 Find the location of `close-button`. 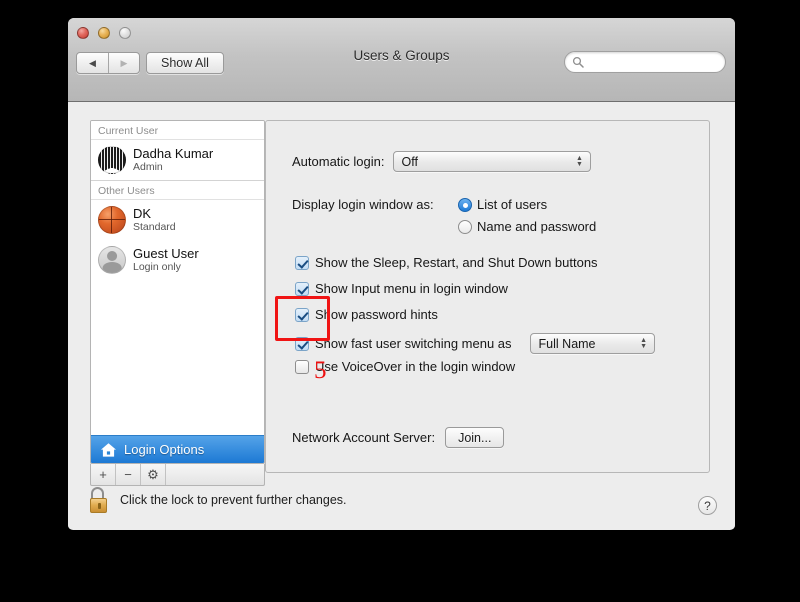

close-button is located at coordinates (83, 33).